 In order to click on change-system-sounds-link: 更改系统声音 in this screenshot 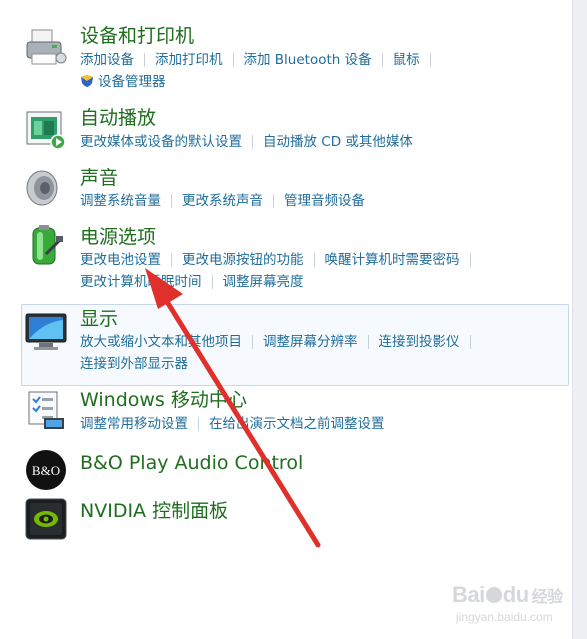, I will do `click(222, 201)`.